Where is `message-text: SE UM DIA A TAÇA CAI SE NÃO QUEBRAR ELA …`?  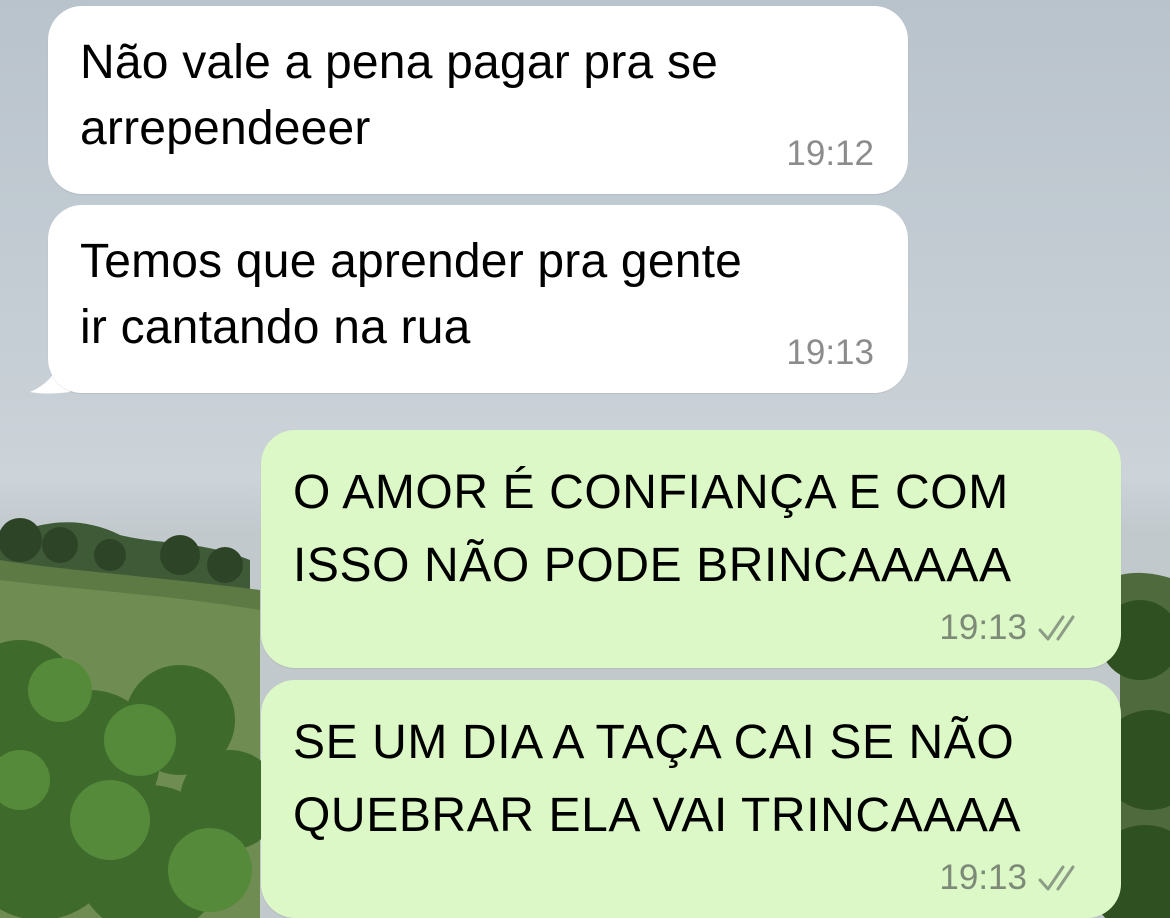 message-text: SE UM DIA A TAÇA CAI SE NÃO QUEBRAR ELA … is located at coordinates (657, 779).